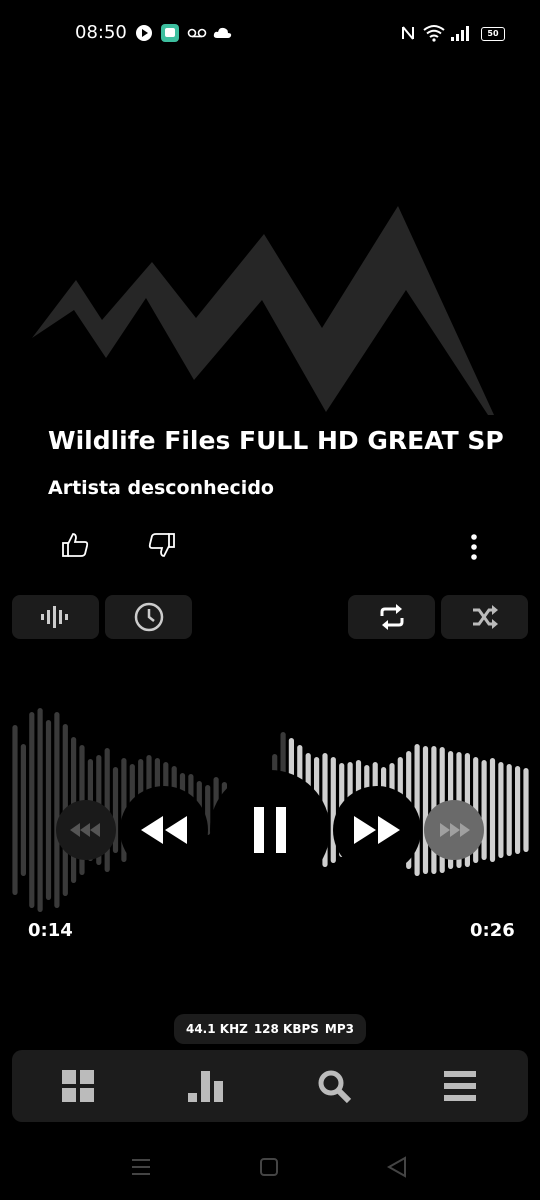 The width and height of the screenshot is (540, 1200). I want to click on audio-info-badge: 44.1 KHZ 128 KBPS MP3, so click(270, 1029).